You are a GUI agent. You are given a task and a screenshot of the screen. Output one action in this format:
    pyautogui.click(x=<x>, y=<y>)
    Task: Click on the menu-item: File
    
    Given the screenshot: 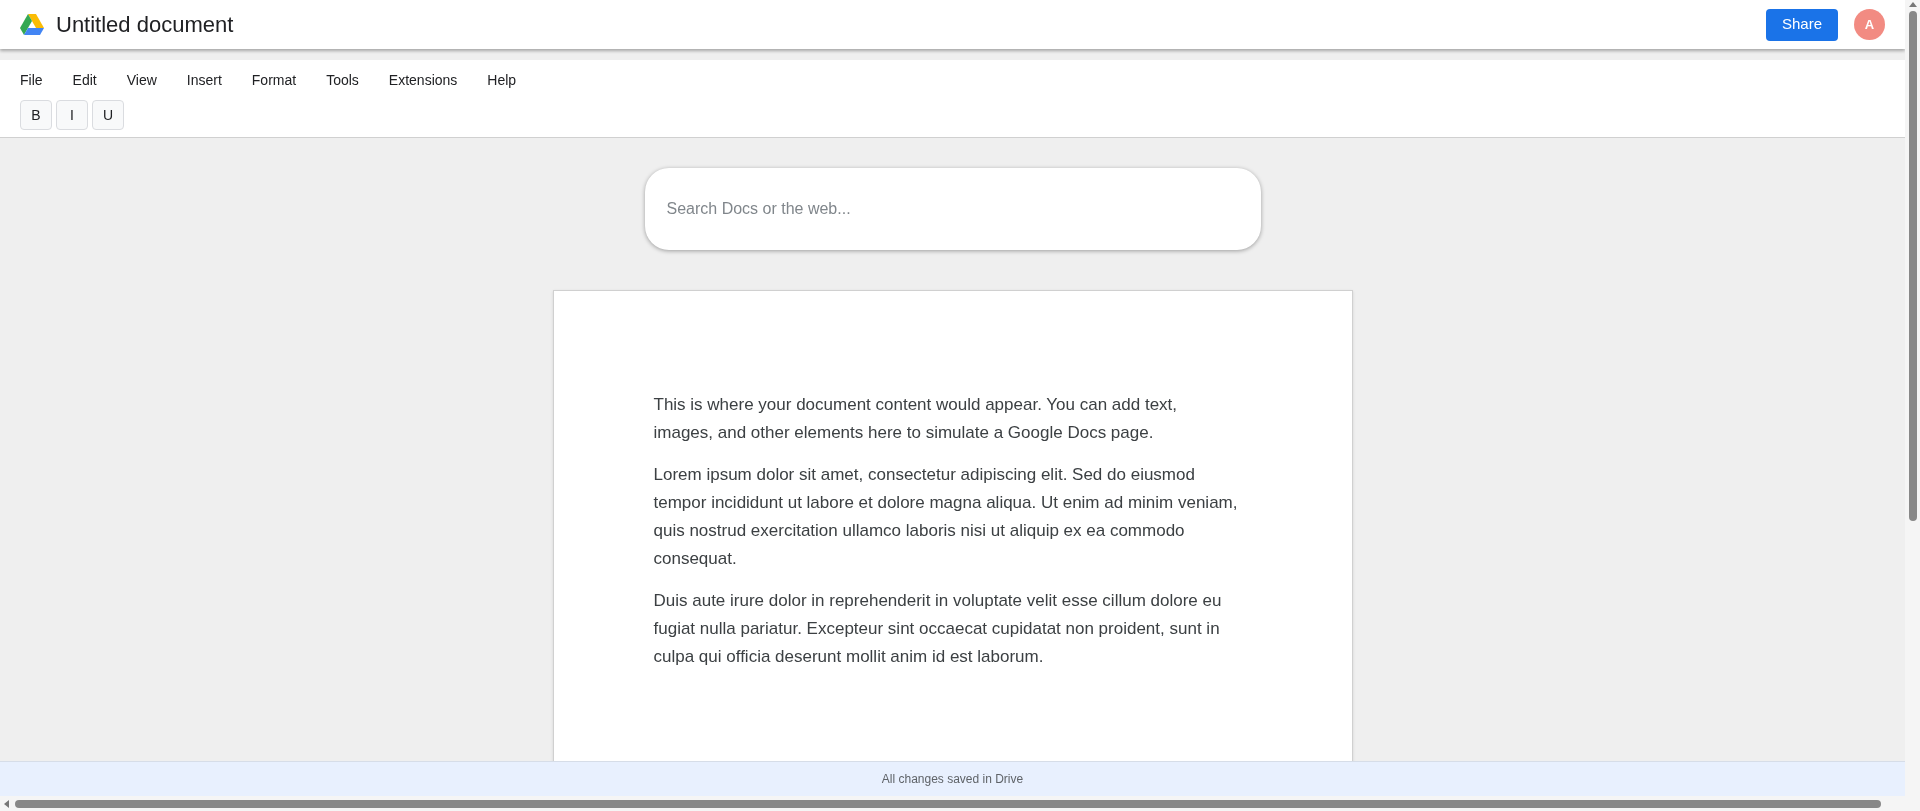 What is the action you would take?
    pyautogui.click(x=31, y=80)
    